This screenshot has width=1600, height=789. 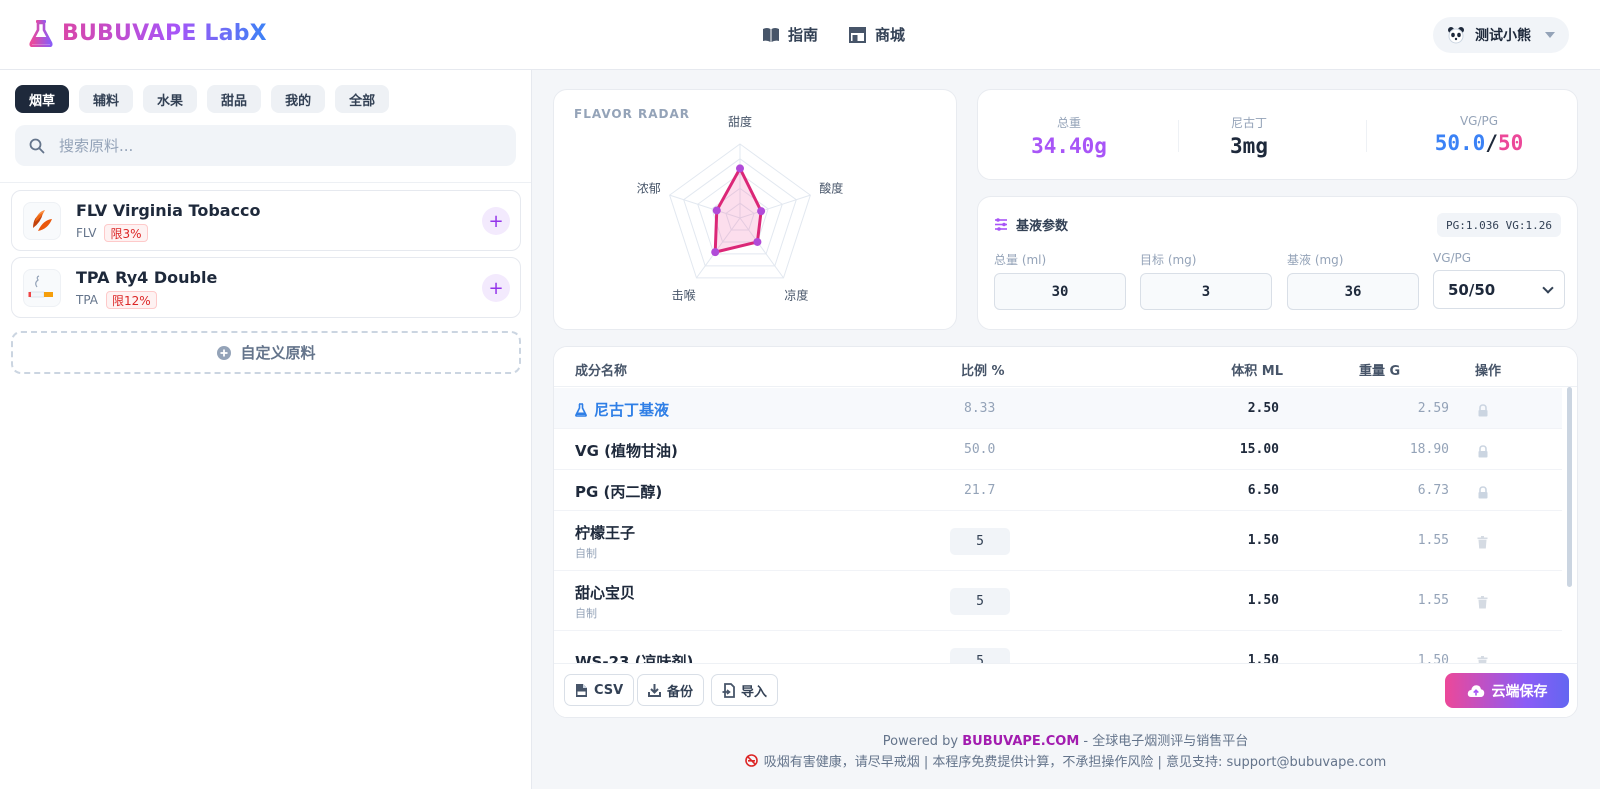 I want to click on nav-store-label: 商城, so click(x=890, y=35).